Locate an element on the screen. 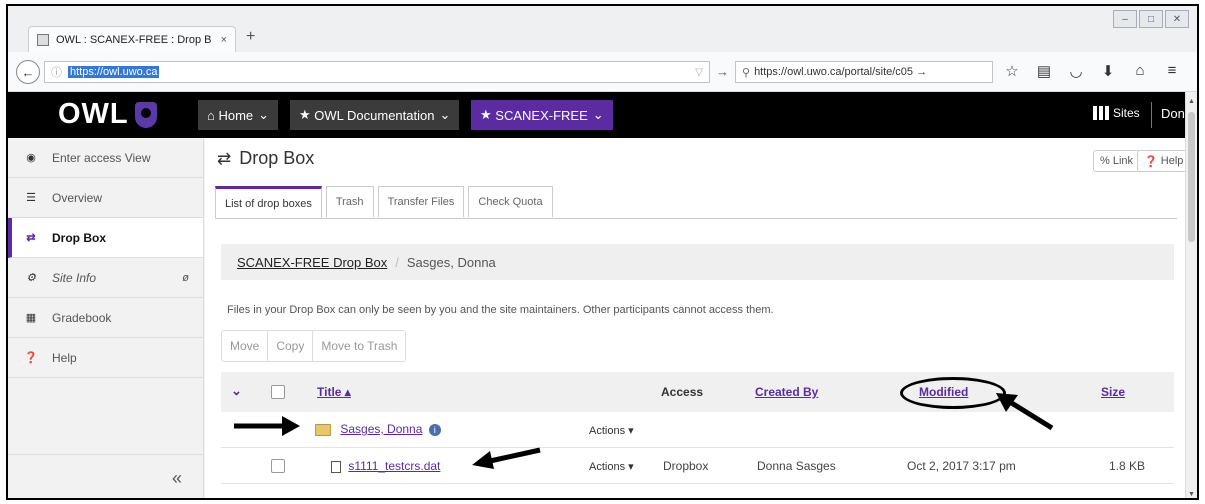 The image size is (1205, 504). sidebar-item-gradebook: ▦ Gradebook is located at coordinates (105, 318).